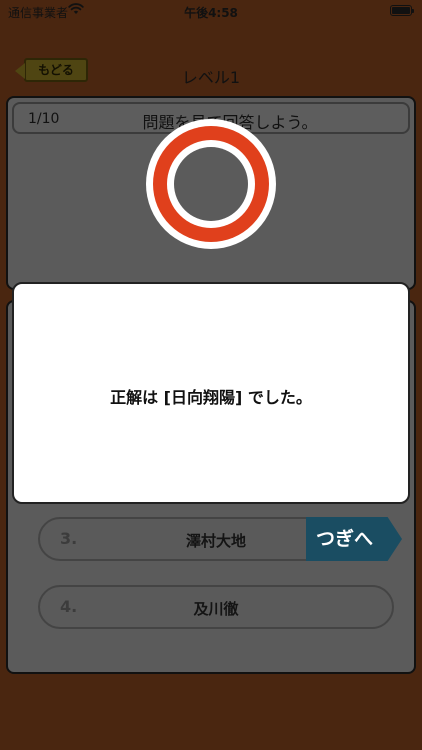 This screenshot has width=422, height=750. I want to click on choice-label: 及川徹, so click(216, 609).